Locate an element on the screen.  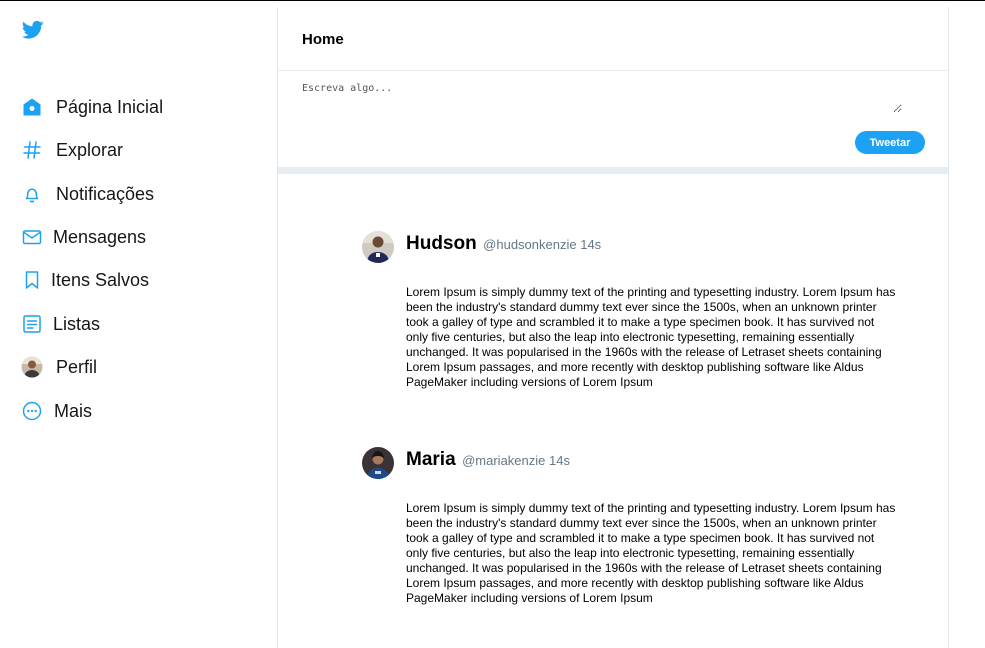
sidebar-item-profile: Perfil is located at coordinates (59, 367).